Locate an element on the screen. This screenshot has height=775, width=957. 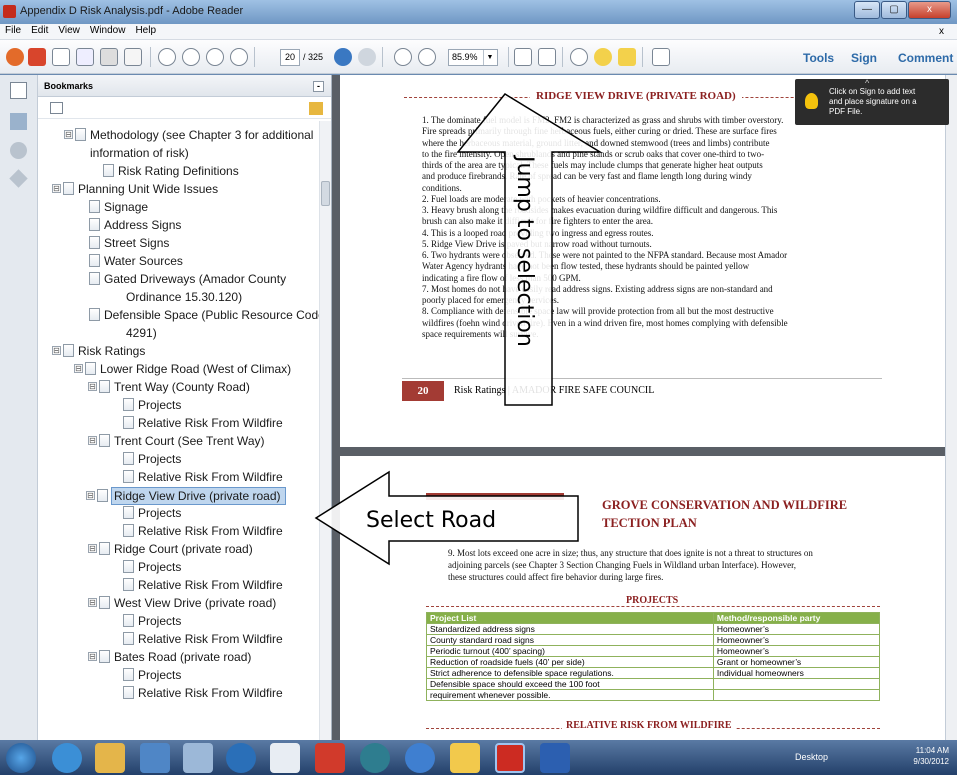
previous-page-icon is located at coordinates (191, 57).